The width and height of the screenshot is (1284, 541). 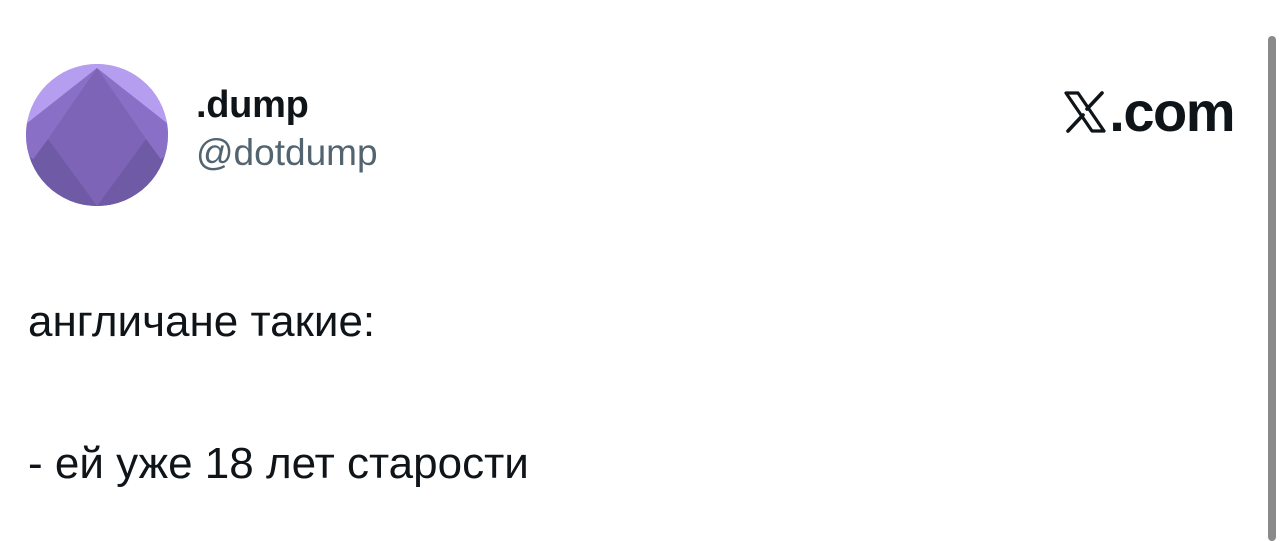 I want to click on user-info: .dump @dotdump, so click(x=287, y=129).